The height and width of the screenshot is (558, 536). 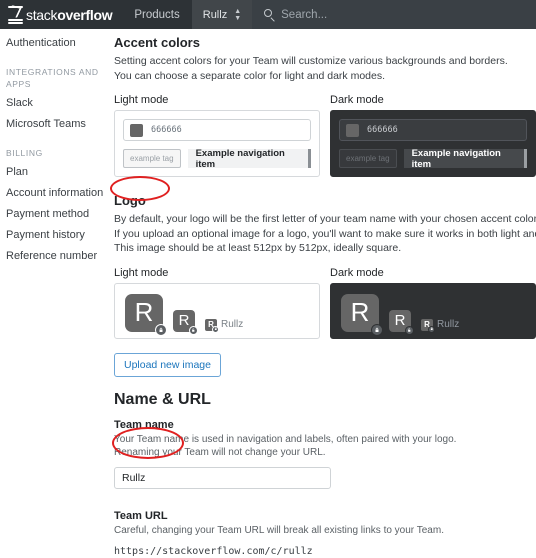 What do you see at coordinates (58, 235) in the screenshot?
I see `sidebar-item-payment-history: Payment history` at bounding box center [58, 235].